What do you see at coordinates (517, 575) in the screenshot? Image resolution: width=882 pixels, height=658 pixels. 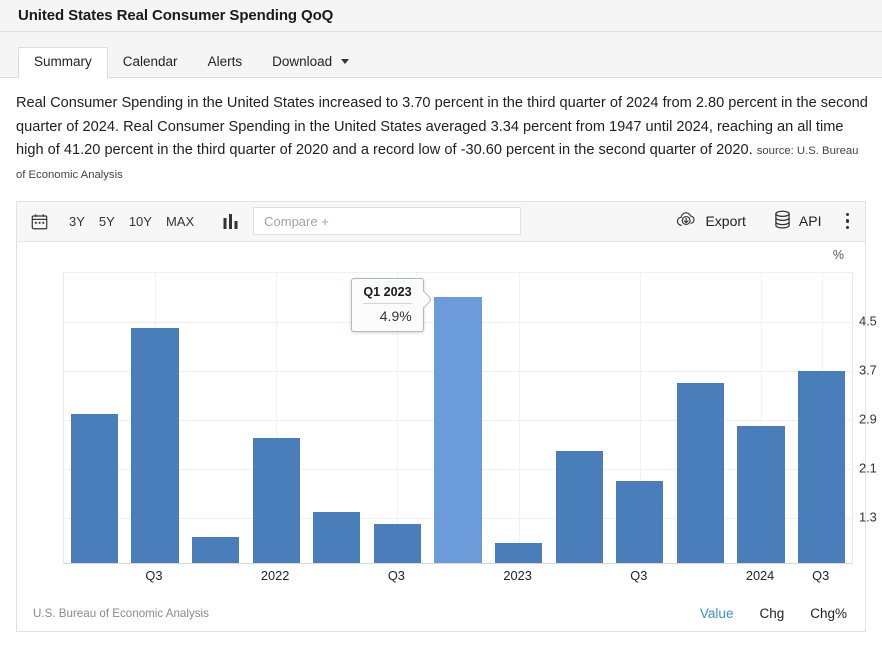 I see `x-axis-tick-label: 2023` at bounding box center [517, 575].